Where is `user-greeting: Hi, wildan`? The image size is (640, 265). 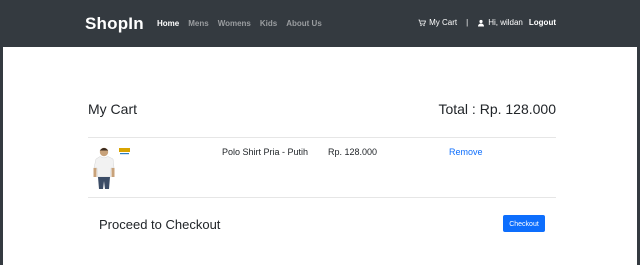
user-greeting: Hi, wildan is located at coordinates (500, 22).